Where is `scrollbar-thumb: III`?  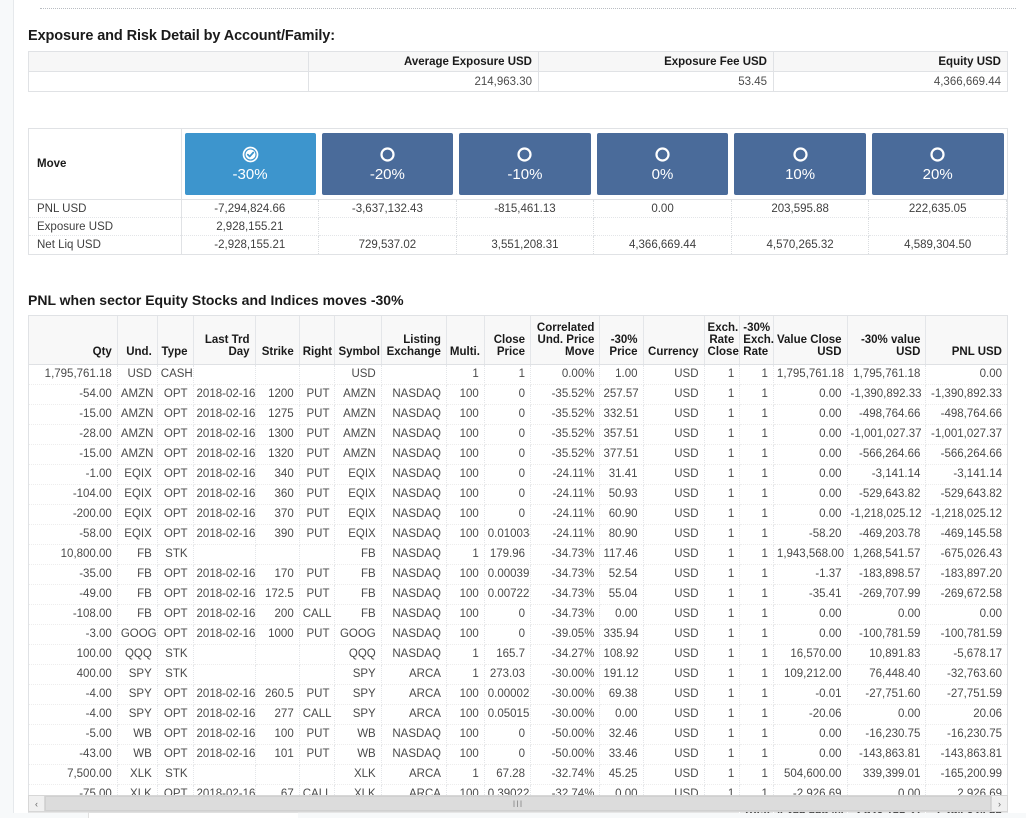
scrollbar-thumb: III is located at coordinates (518, 803).